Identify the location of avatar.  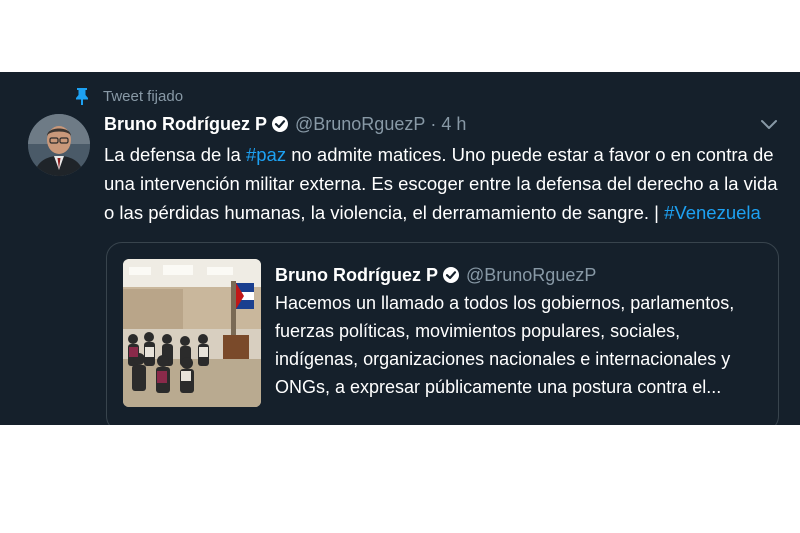
(59, 145).